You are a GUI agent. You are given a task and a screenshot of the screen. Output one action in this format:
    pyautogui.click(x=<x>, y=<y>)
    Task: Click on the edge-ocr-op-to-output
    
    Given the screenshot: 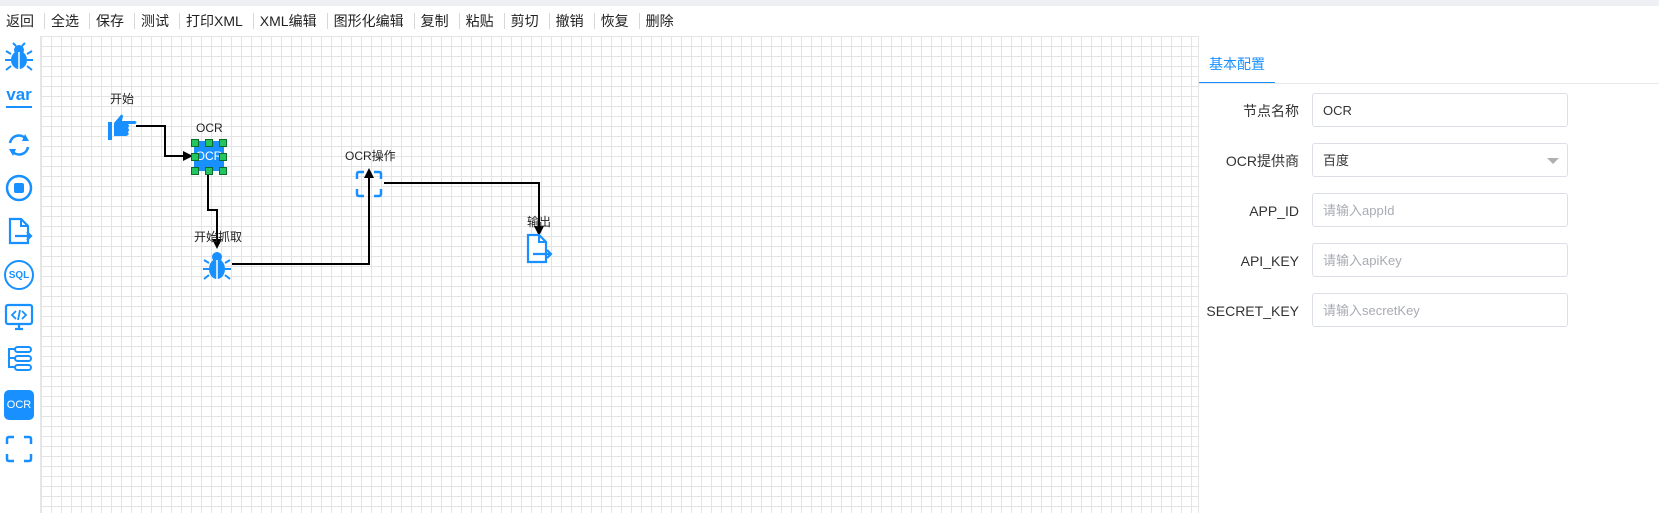 What is the action you would take?
    pyautogui.click(x=464, y=209)
    